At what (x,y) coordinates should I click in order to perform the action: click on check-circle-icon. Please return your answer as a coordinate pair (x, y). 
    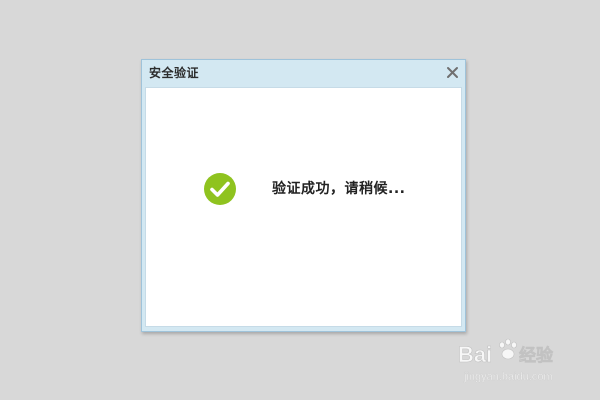
    Looking at the image, I should click on (220, 189).